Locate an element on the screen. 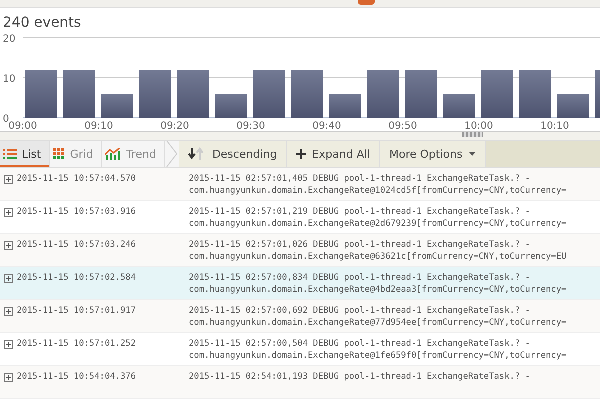  event-time: 2015-11-15 10:57:02.584 is located at coordinates (77, 278).